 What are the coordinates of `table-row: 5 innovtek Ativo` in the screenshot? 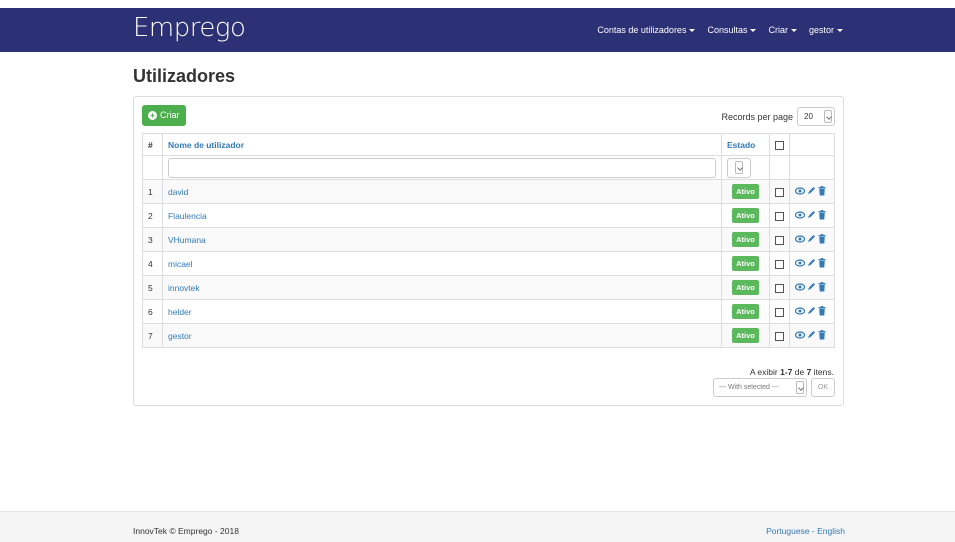 It's located at (489, 287).